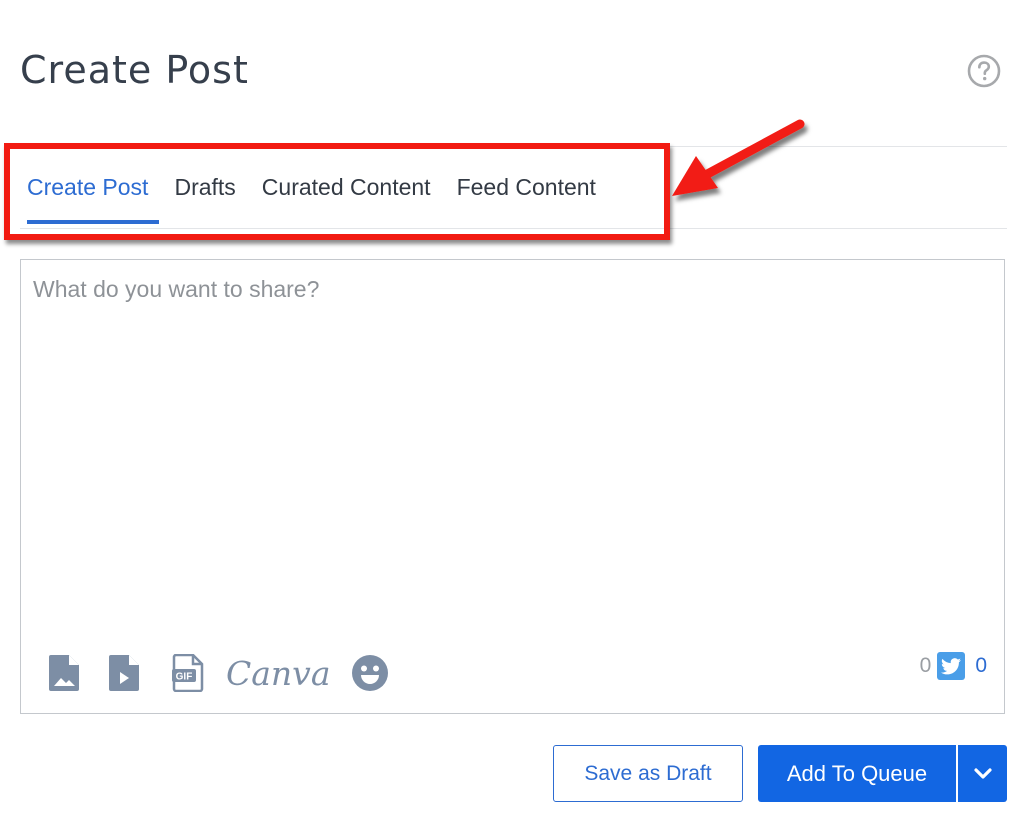 The height and width of the screenshot is (828, 1024). Describe the element at coordinates (957, 773) in the screenshot. I see `button-divider` at that location.